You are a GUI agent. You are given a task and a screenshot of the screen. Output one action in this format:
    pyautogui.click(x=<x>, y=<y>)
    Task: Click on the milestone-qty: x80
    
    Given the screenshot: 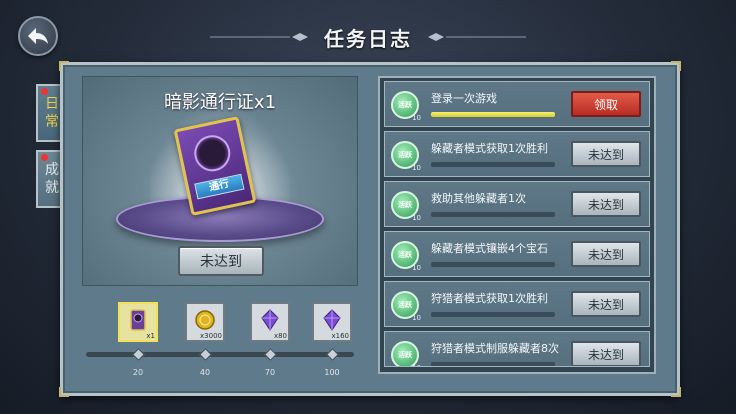 What is the action you would take?
    pyautogui.click(x=280, y=336)
    